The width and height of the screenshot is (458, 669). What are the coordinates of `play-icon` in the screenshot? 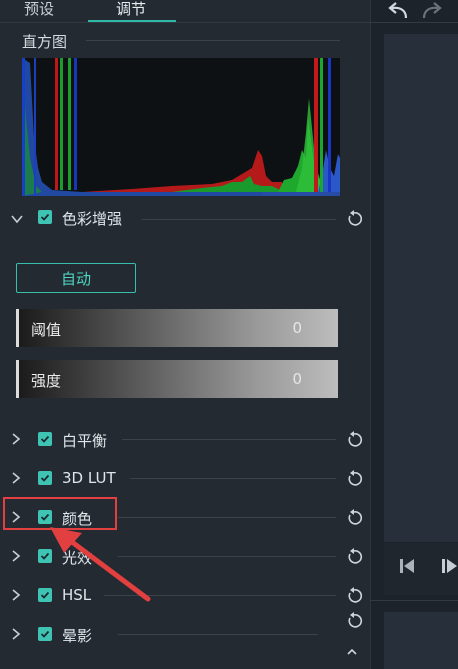 It's located at (449, 566).